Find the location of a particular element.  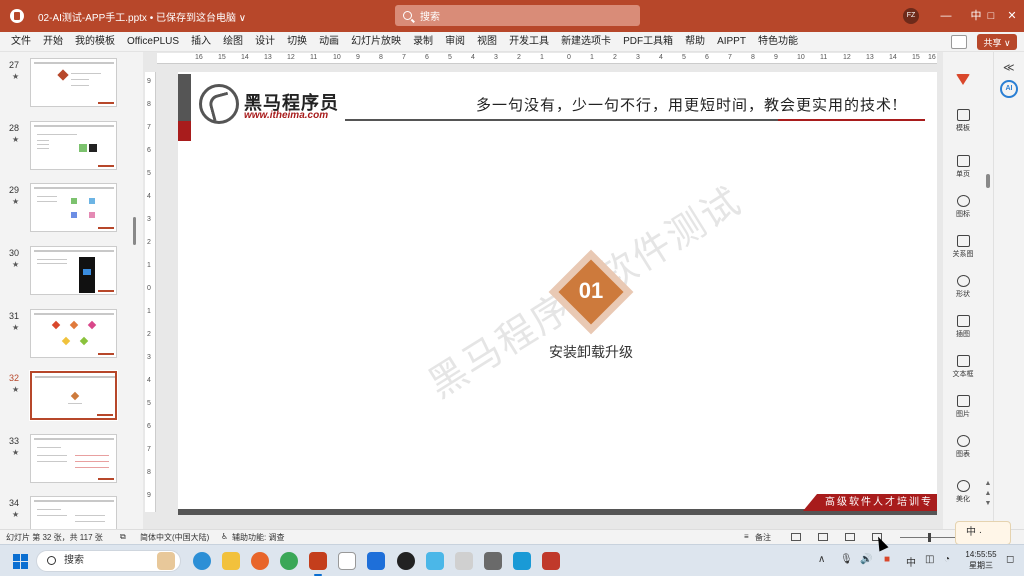

edge-browser-icon is located at coordinates (202, 561).